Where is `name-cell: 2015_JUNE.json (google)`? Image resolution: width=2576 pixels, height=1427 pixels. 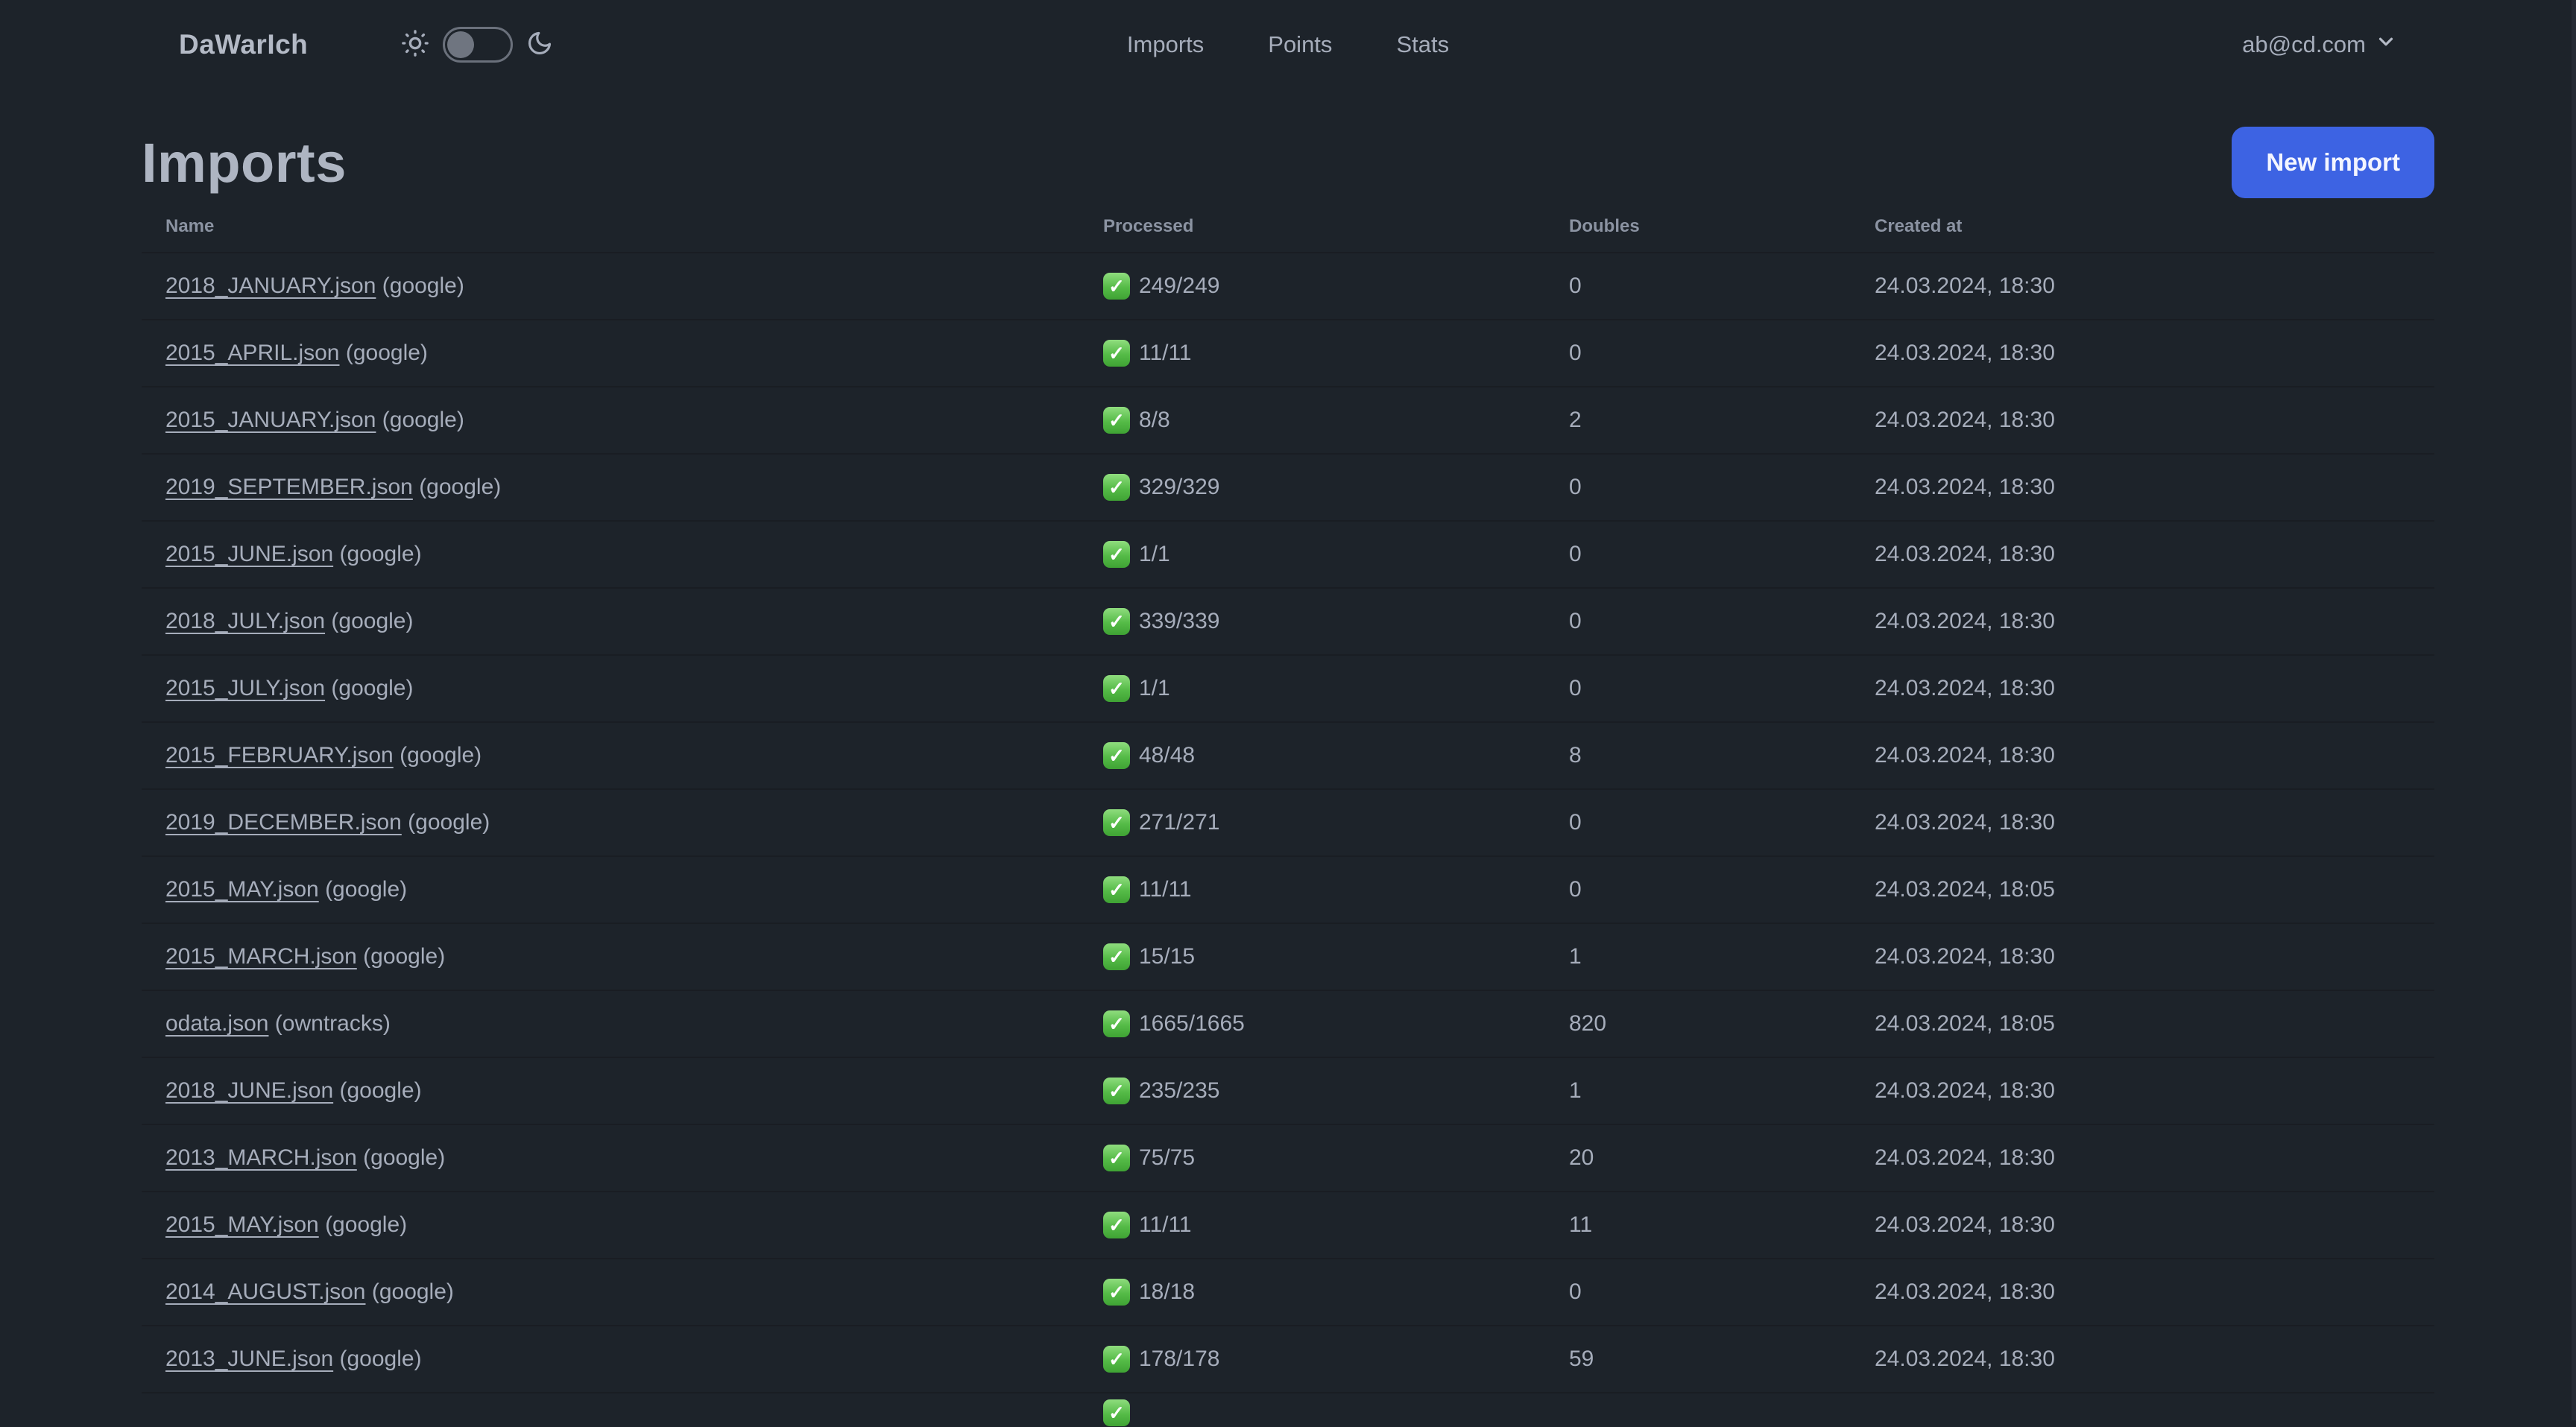 name-cell: 2015_JUNE.json (google) is located at coordinates (610, 555).